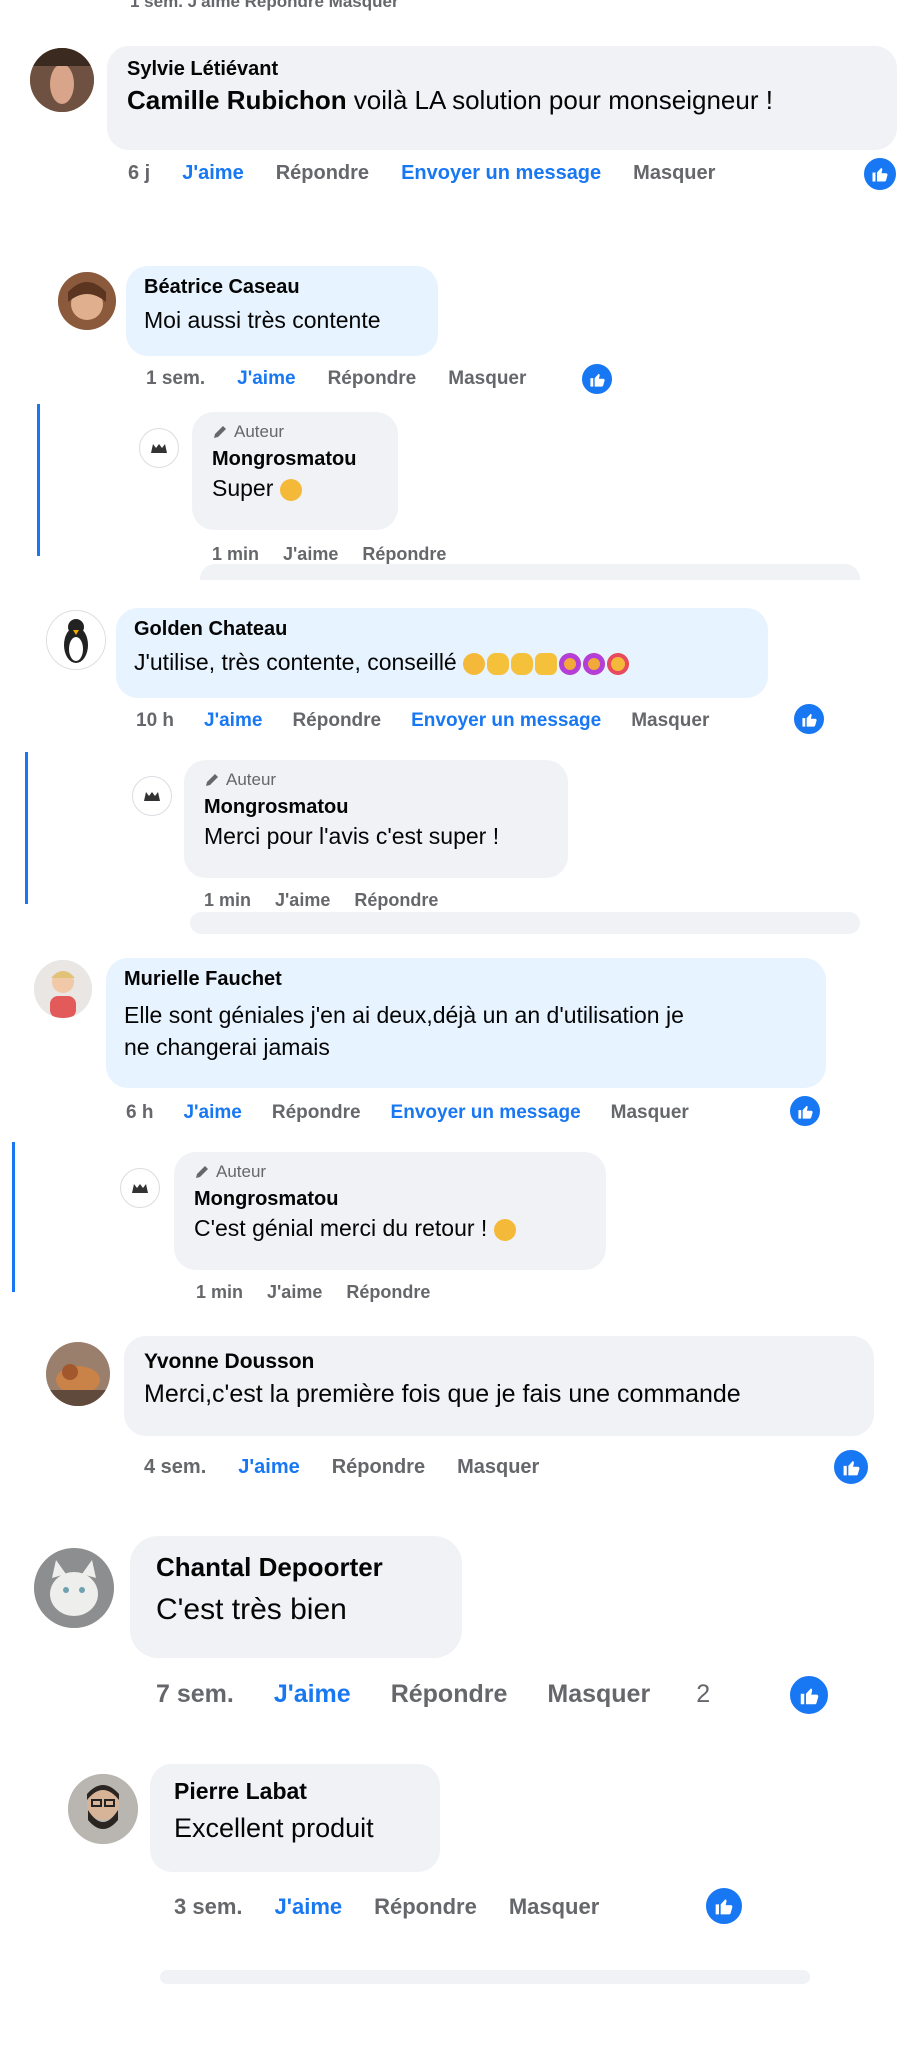 Image resolution: width=923 pixels, height=2048 pixels. I want to click on comment-author: Yvonne Dousson, so click(499, 1362).